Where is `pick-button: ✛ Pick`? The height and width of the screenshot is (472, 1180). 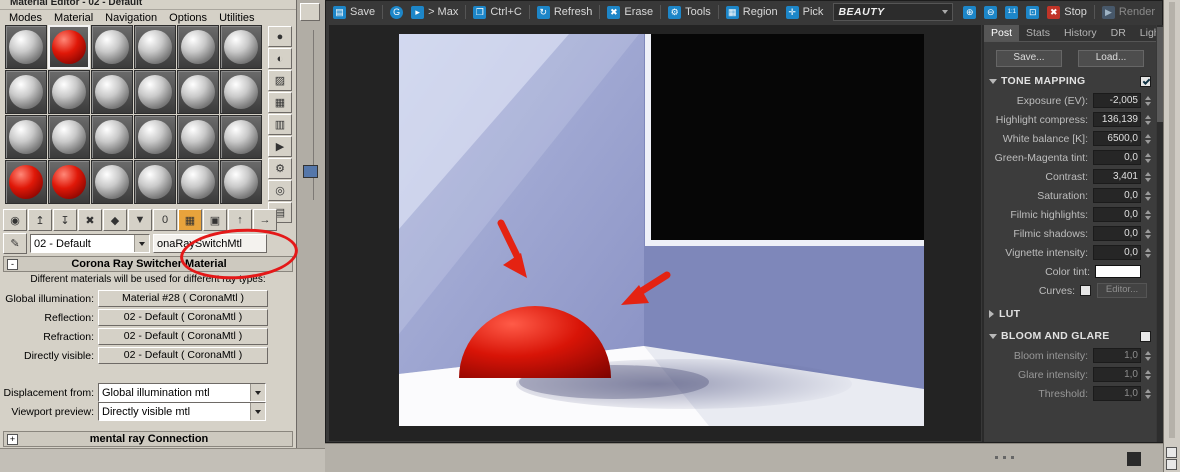 pick-button: ✛ Pick is located at coordinates (805, 12).